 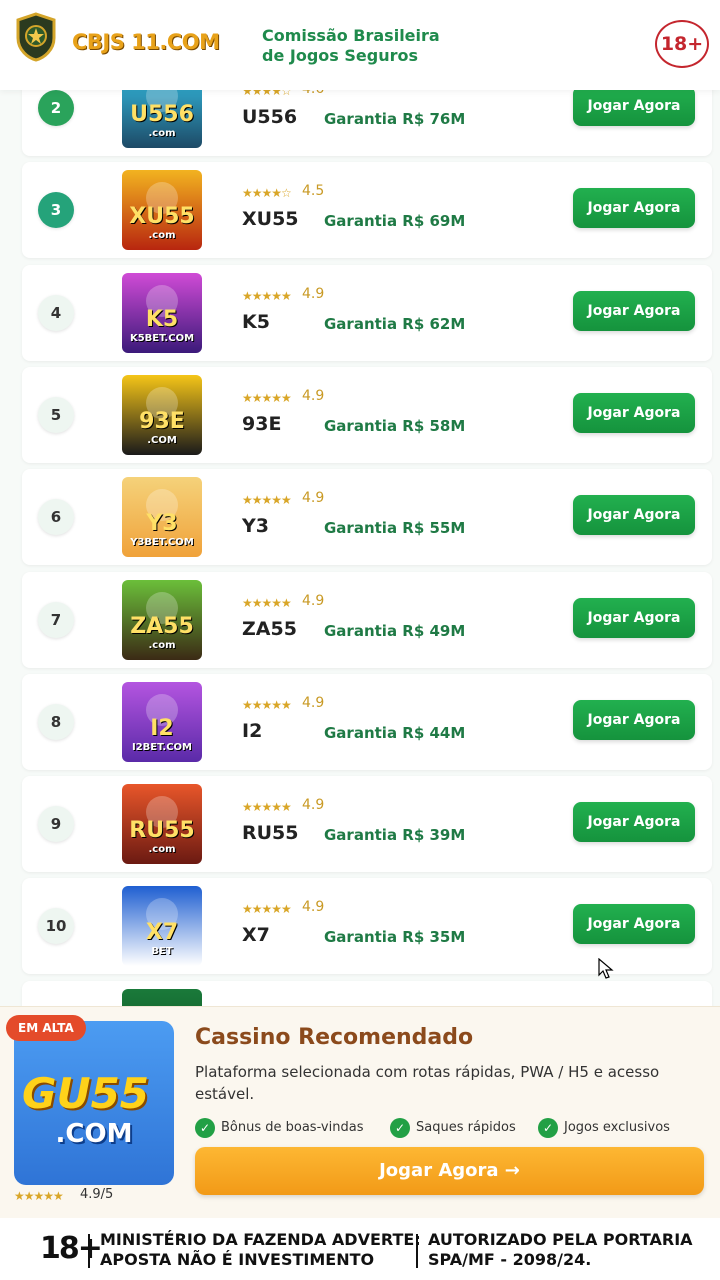 What do you see at coordinates (146, 42) in the screenshot?
I see `brand-logo-text: CBJS 11.COM` at bounding box center [146, 42].